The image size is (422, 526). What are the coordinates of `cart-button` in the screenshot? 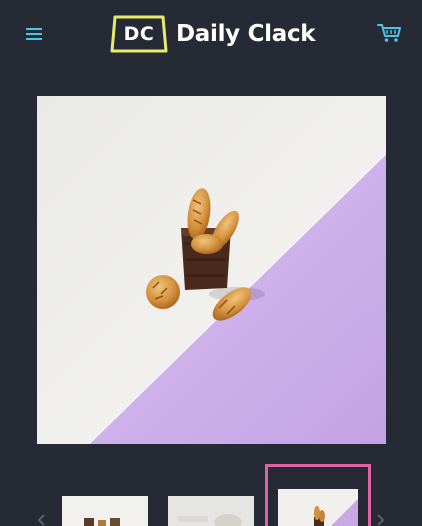 It's located at (391, 34).